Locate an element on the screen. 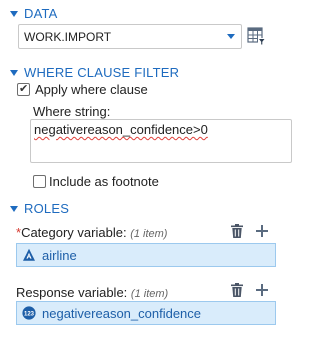 This screenshot has width=320, height=338. response-variable-value: negativereason_confidence is located at coordinates (122, 313).